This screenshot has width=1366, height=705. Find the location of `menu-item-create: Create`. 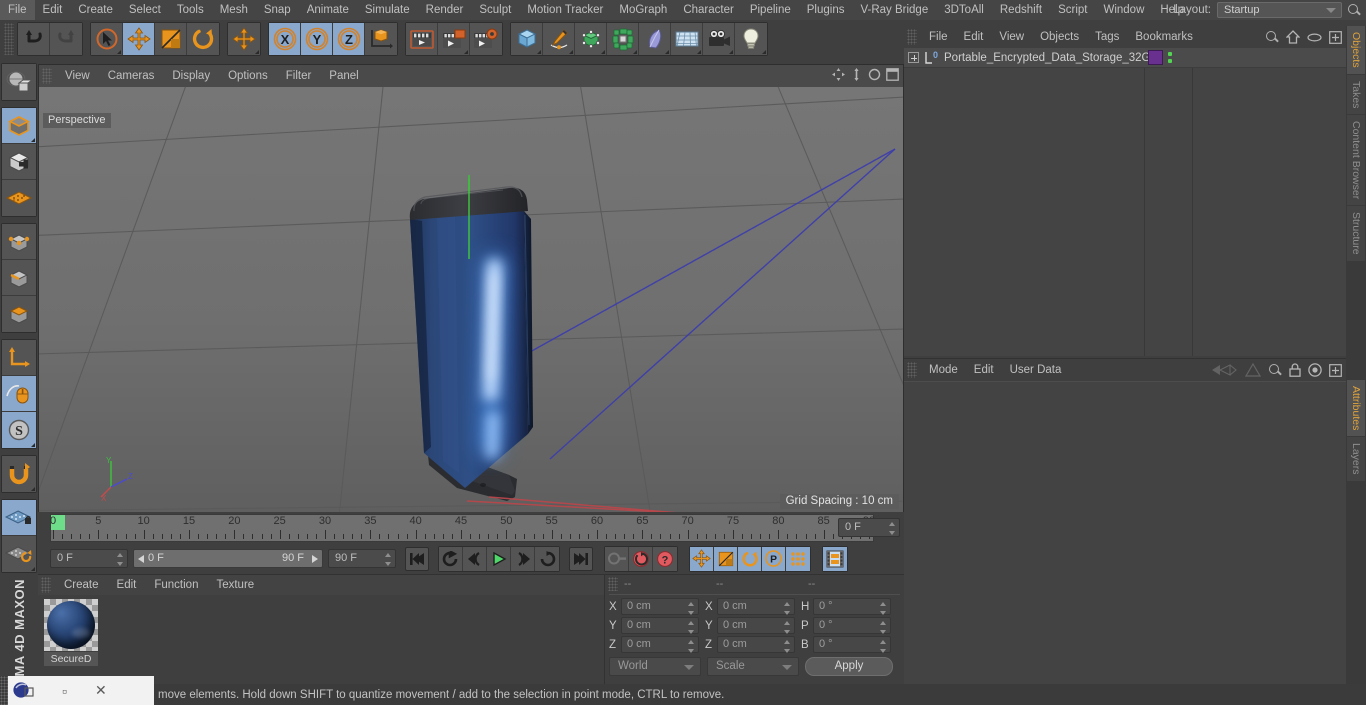

menu-item-create: Create is located at coordinates (95, 10).